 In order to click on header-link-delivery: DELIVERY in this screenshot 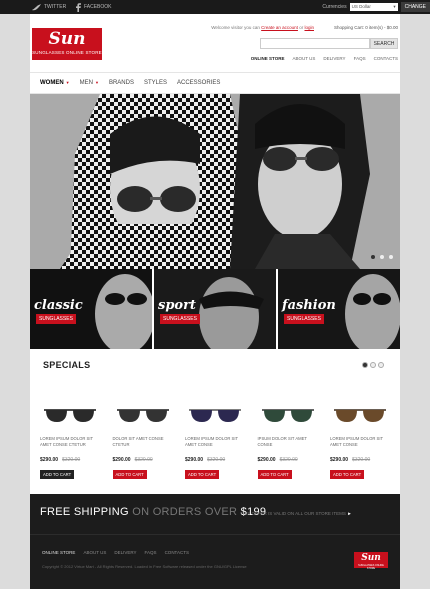, I will do `click(334, 58)`.